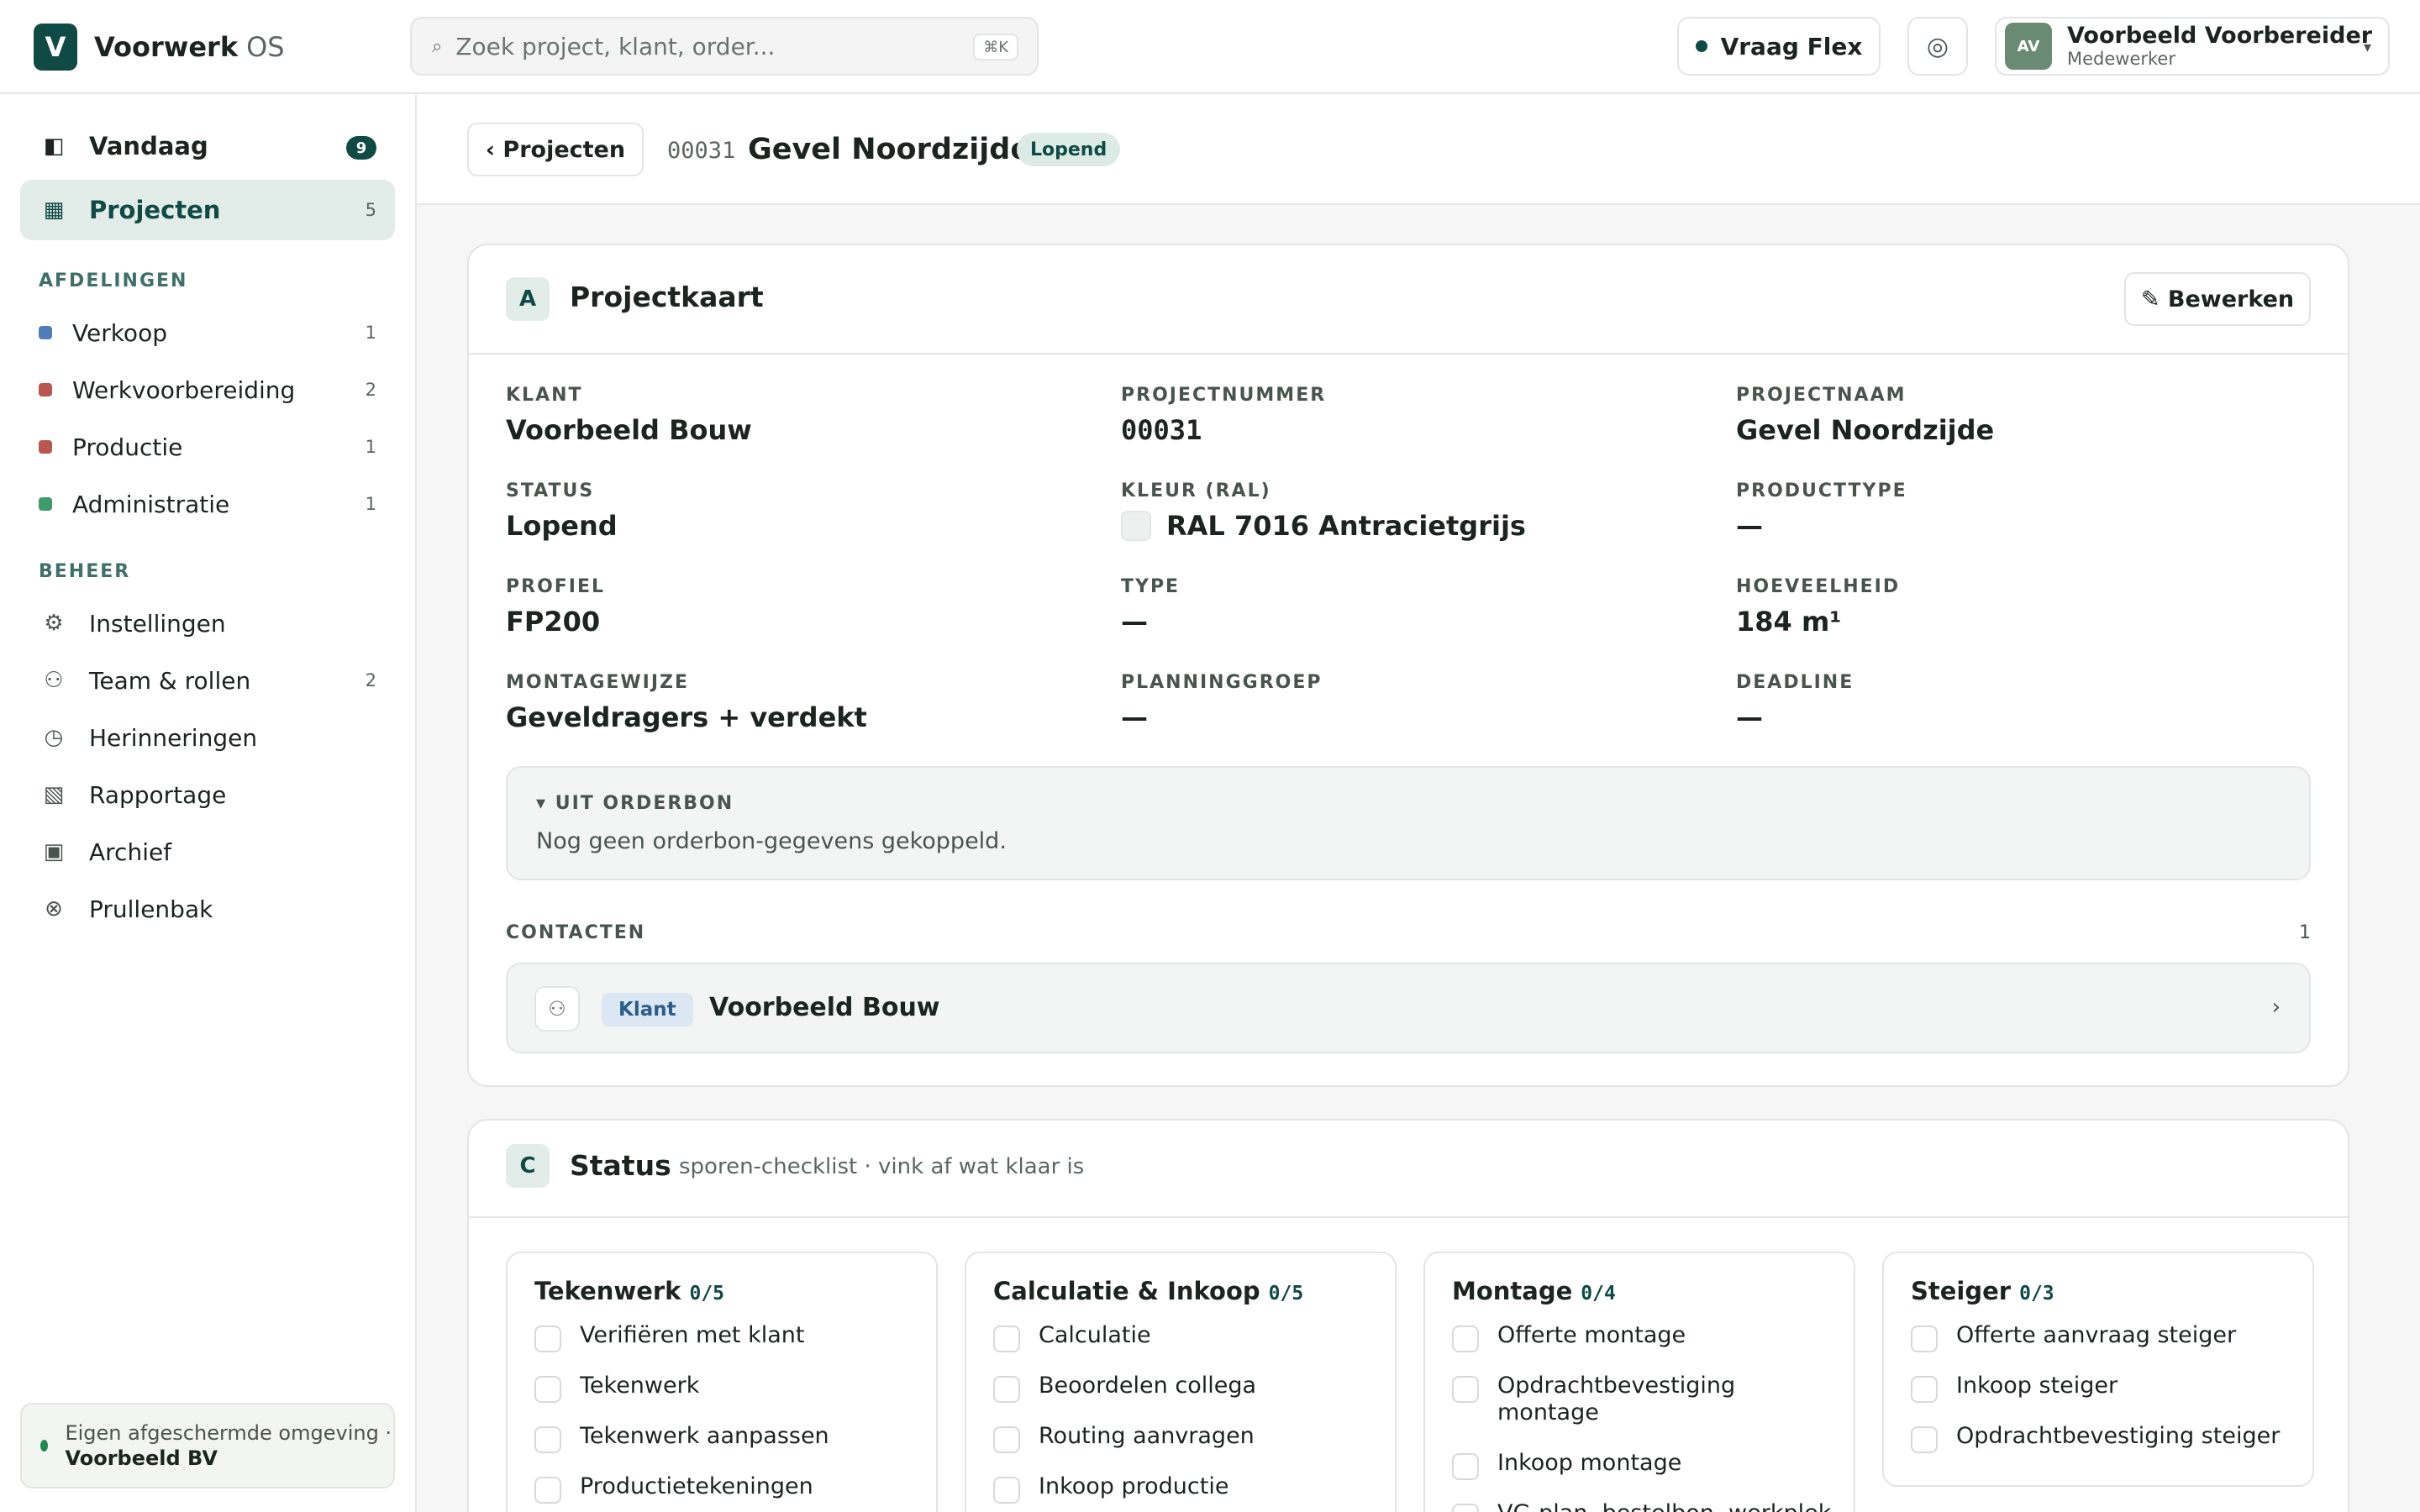 The width and height of the screenshot is (2420, 1512). Describe the element at coordinates (692, 1335) in the screenshot. I see `checklist-item-label: Verifiëren met klant` at that location.